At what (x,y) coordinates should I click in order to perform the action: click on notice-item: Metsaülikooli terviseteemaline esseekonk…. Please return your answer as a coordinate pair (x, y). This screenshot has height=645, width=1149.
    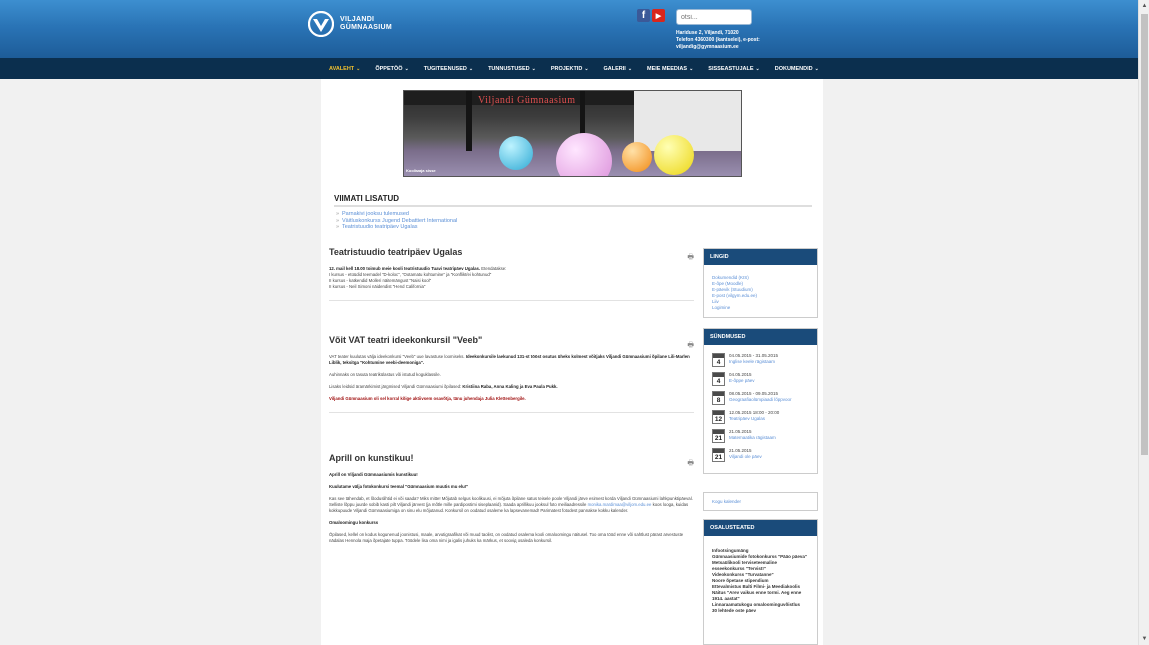
    Looking at the image, I should click on (760, 566).